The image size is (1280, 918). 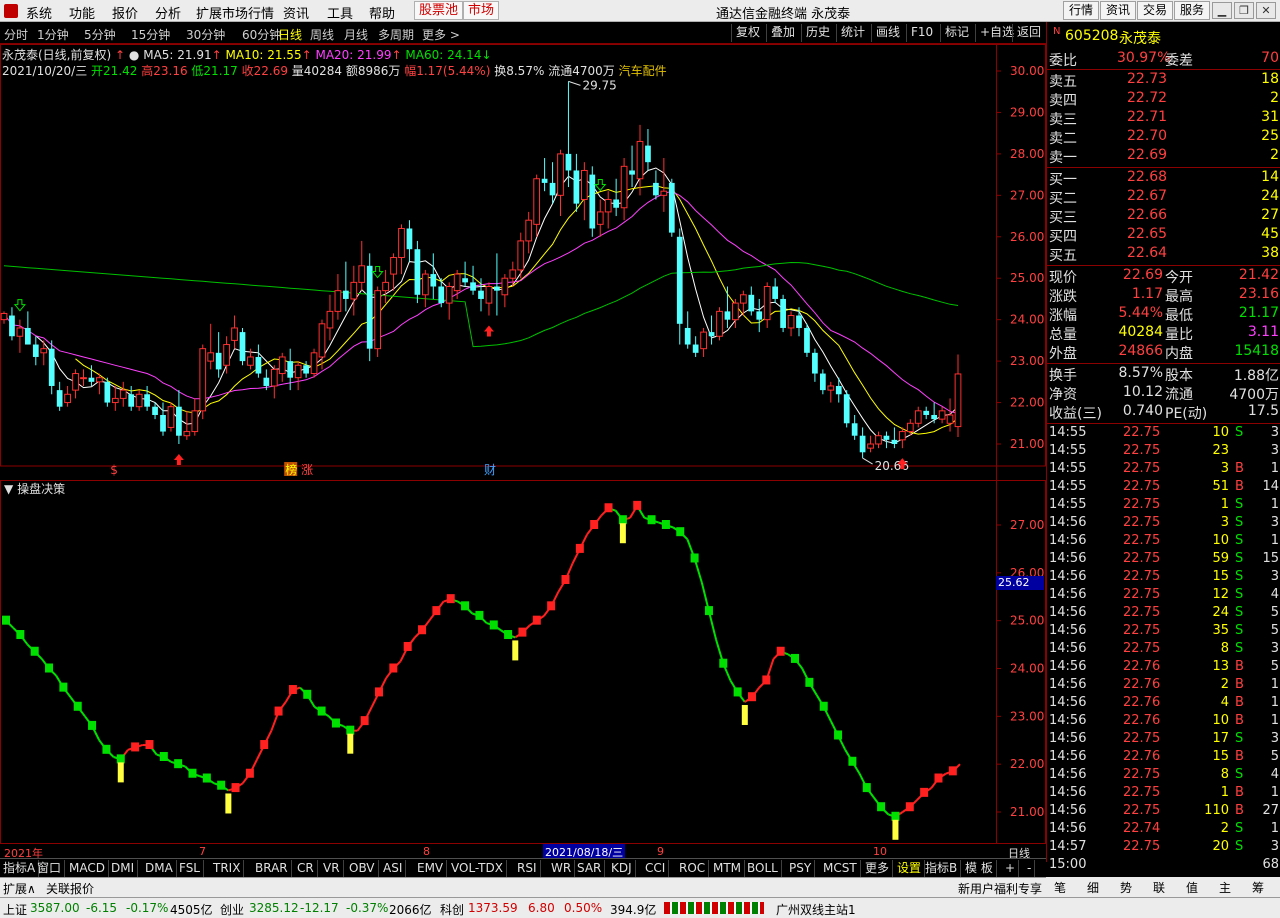 What do you see at coordinates (296, 12) in the screenshot?
I see `menu-item: 资讯` at bounding box center [296, 12].